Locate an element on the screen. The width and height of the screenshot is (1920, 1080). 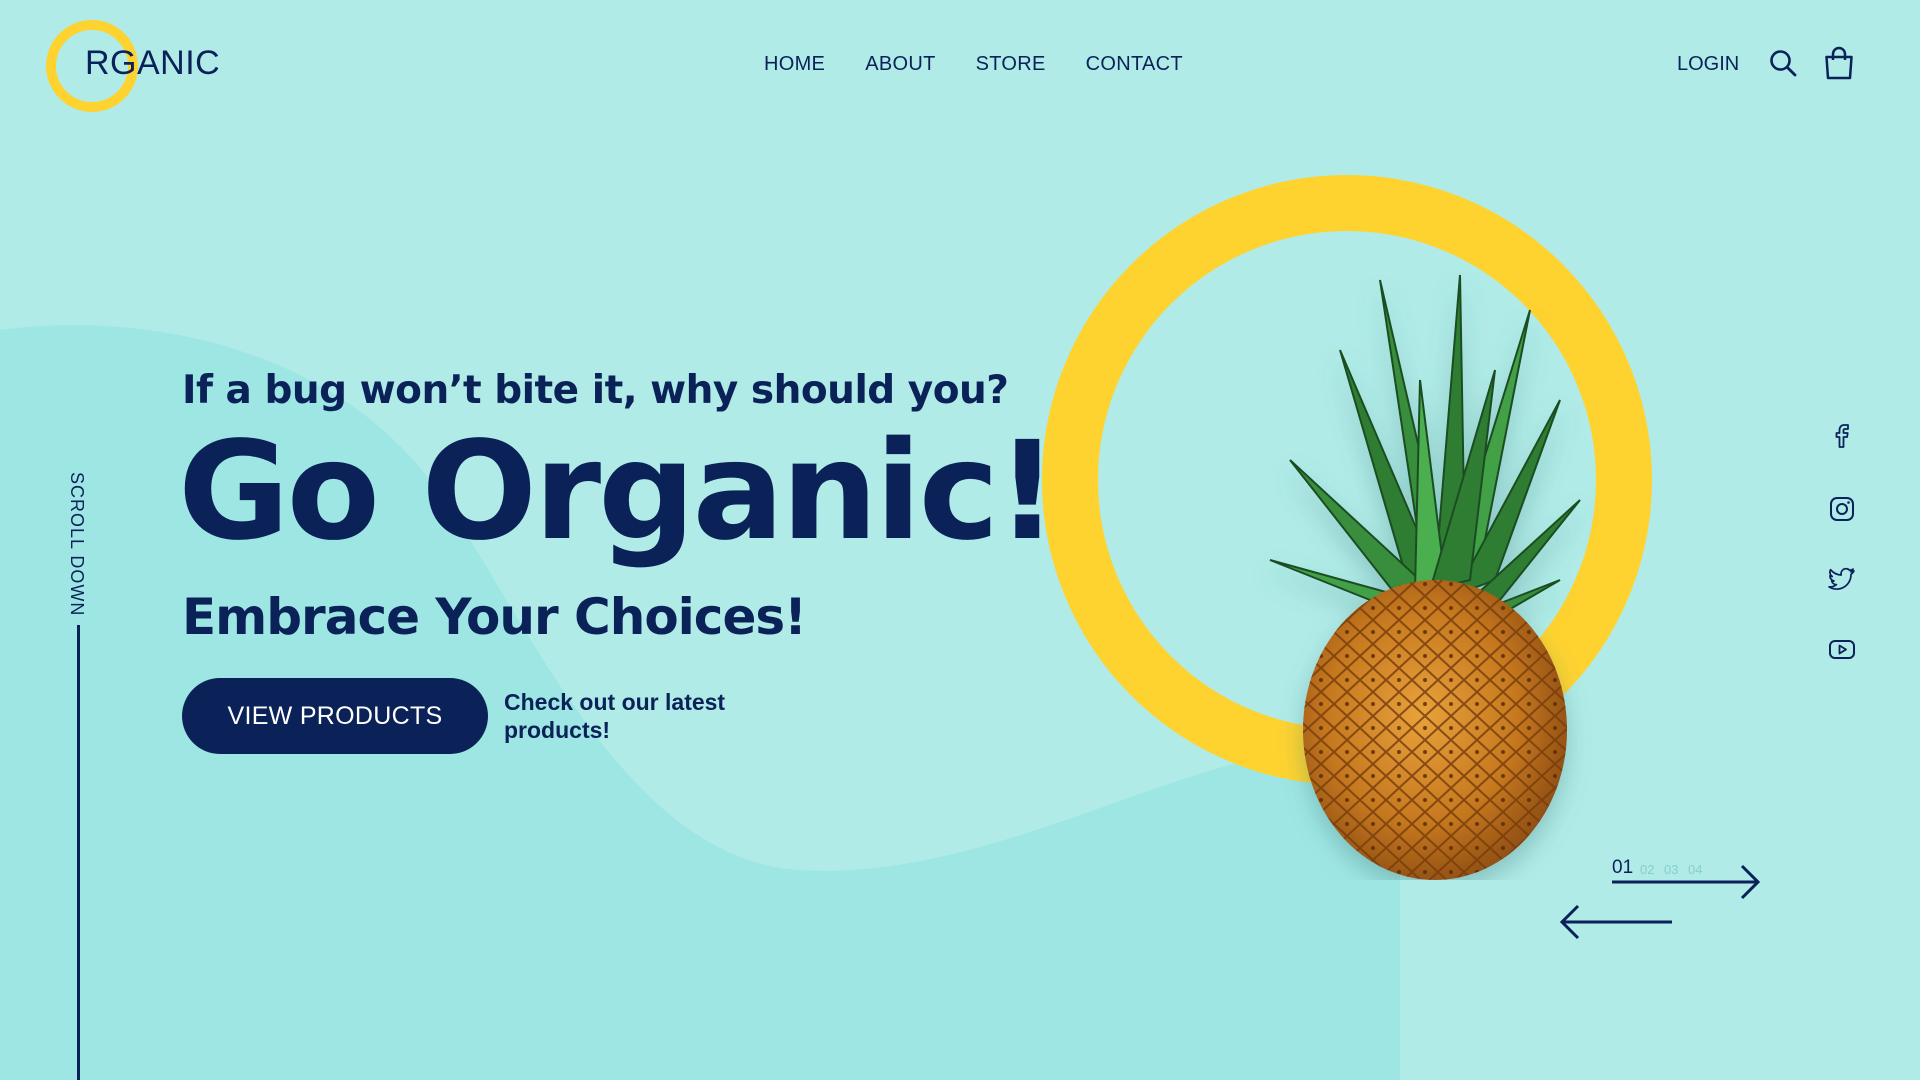
pineapple-image is located at coordinates (1425, 577).